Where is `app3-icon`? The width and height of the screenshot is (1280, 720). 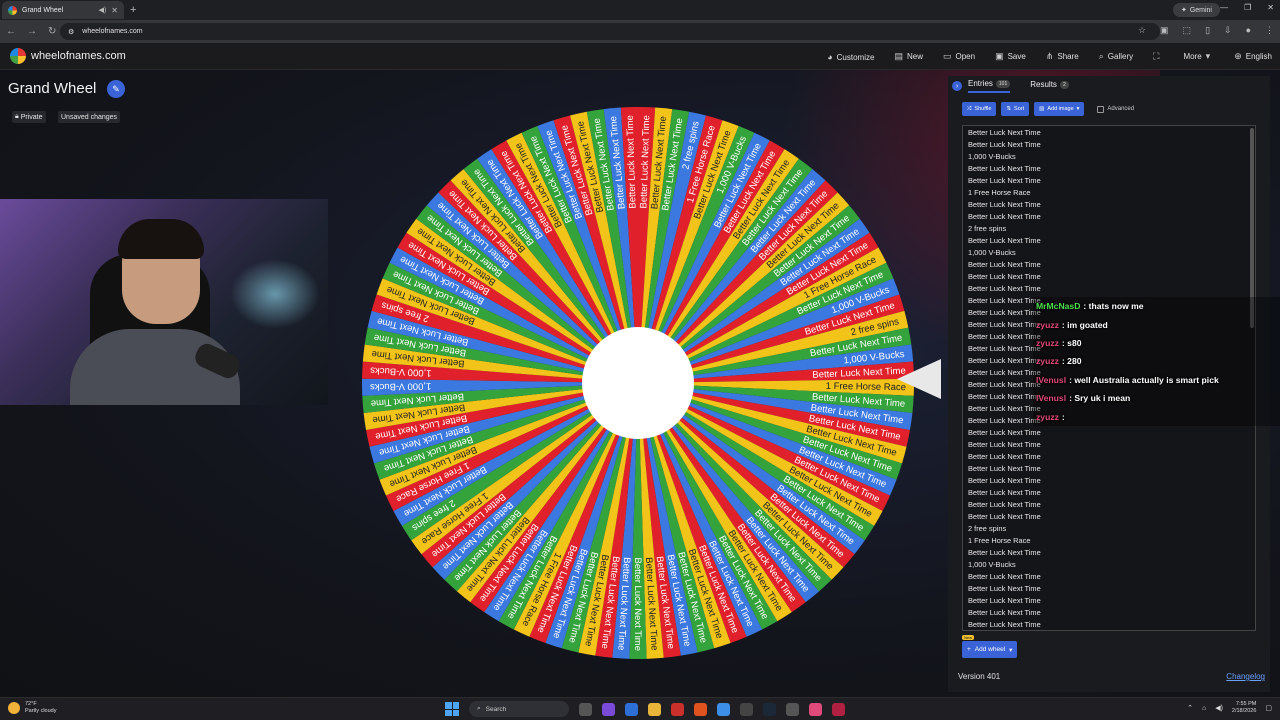
app3-icon is located at coordinates (838, 709).